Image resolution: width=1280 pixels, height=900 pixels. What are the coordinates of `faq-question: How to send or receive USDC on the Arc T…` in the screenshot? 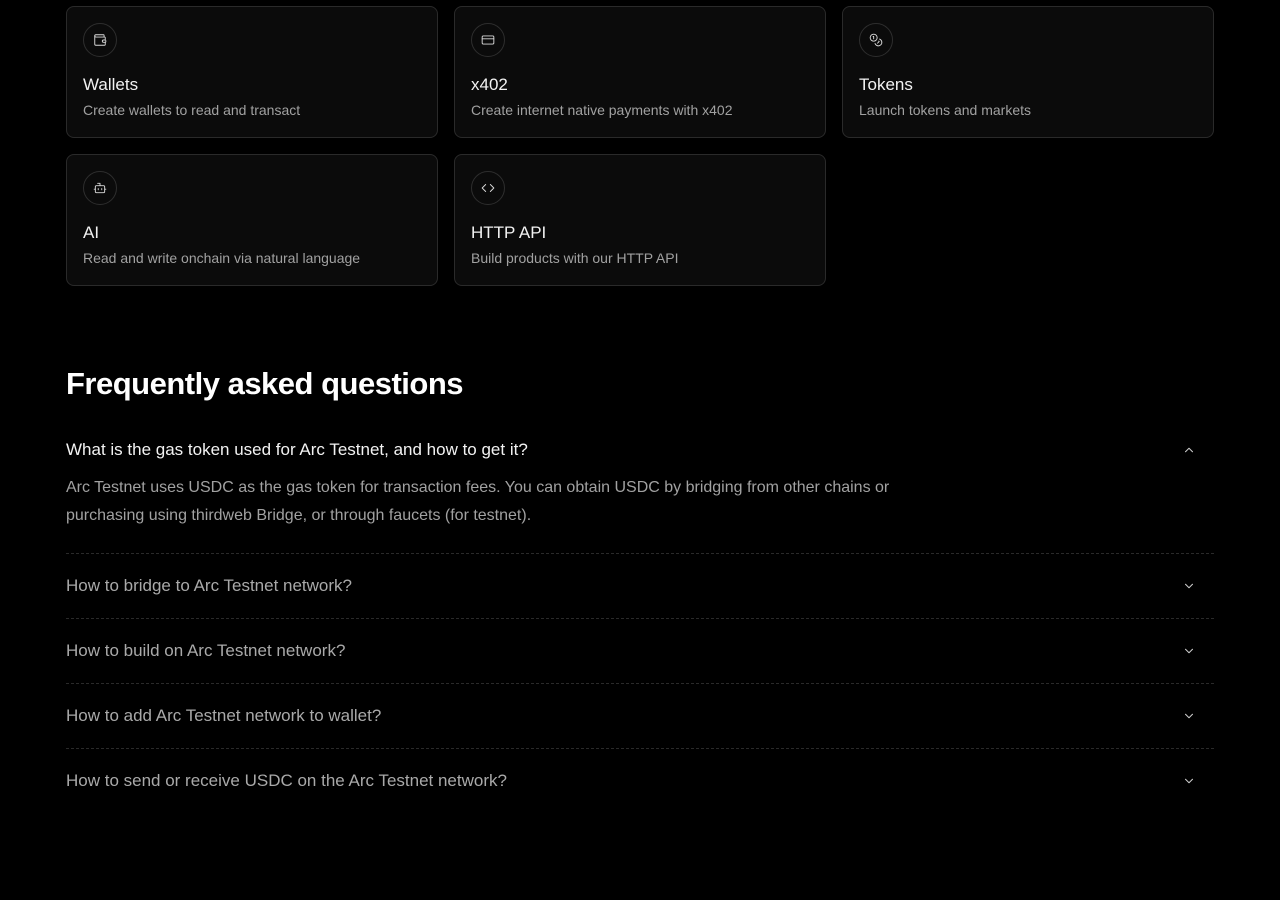 It's located at (286, 780).